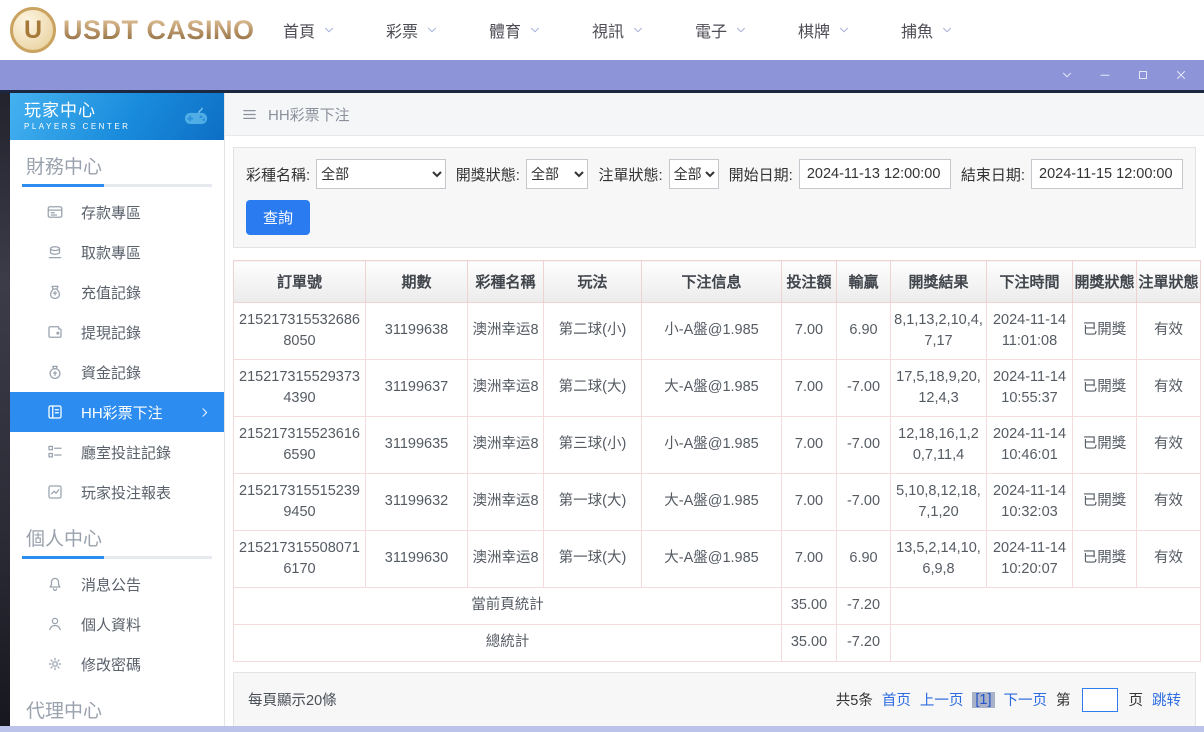  What do you see at coordinates (507, 643) in the screenshot?
I see `summary-label: 總統計` at bounding box center [507, 643].